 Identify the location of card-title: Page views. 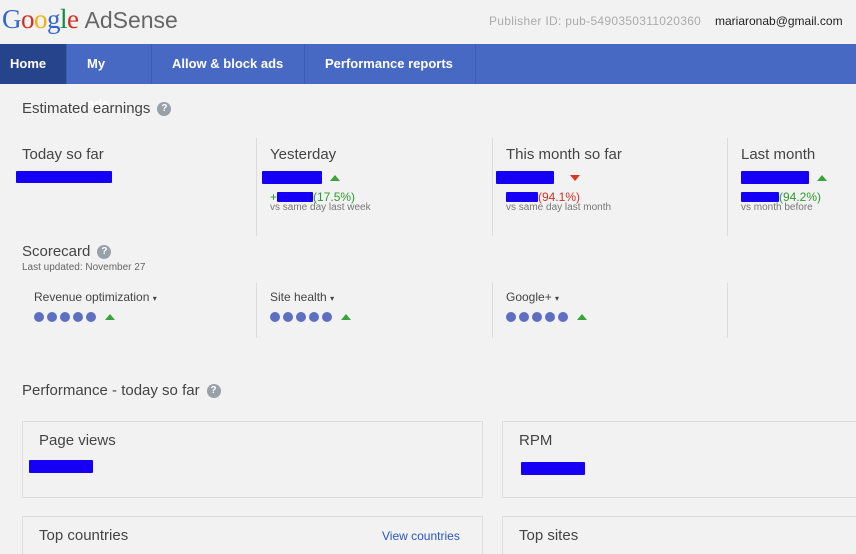
(77, 440).